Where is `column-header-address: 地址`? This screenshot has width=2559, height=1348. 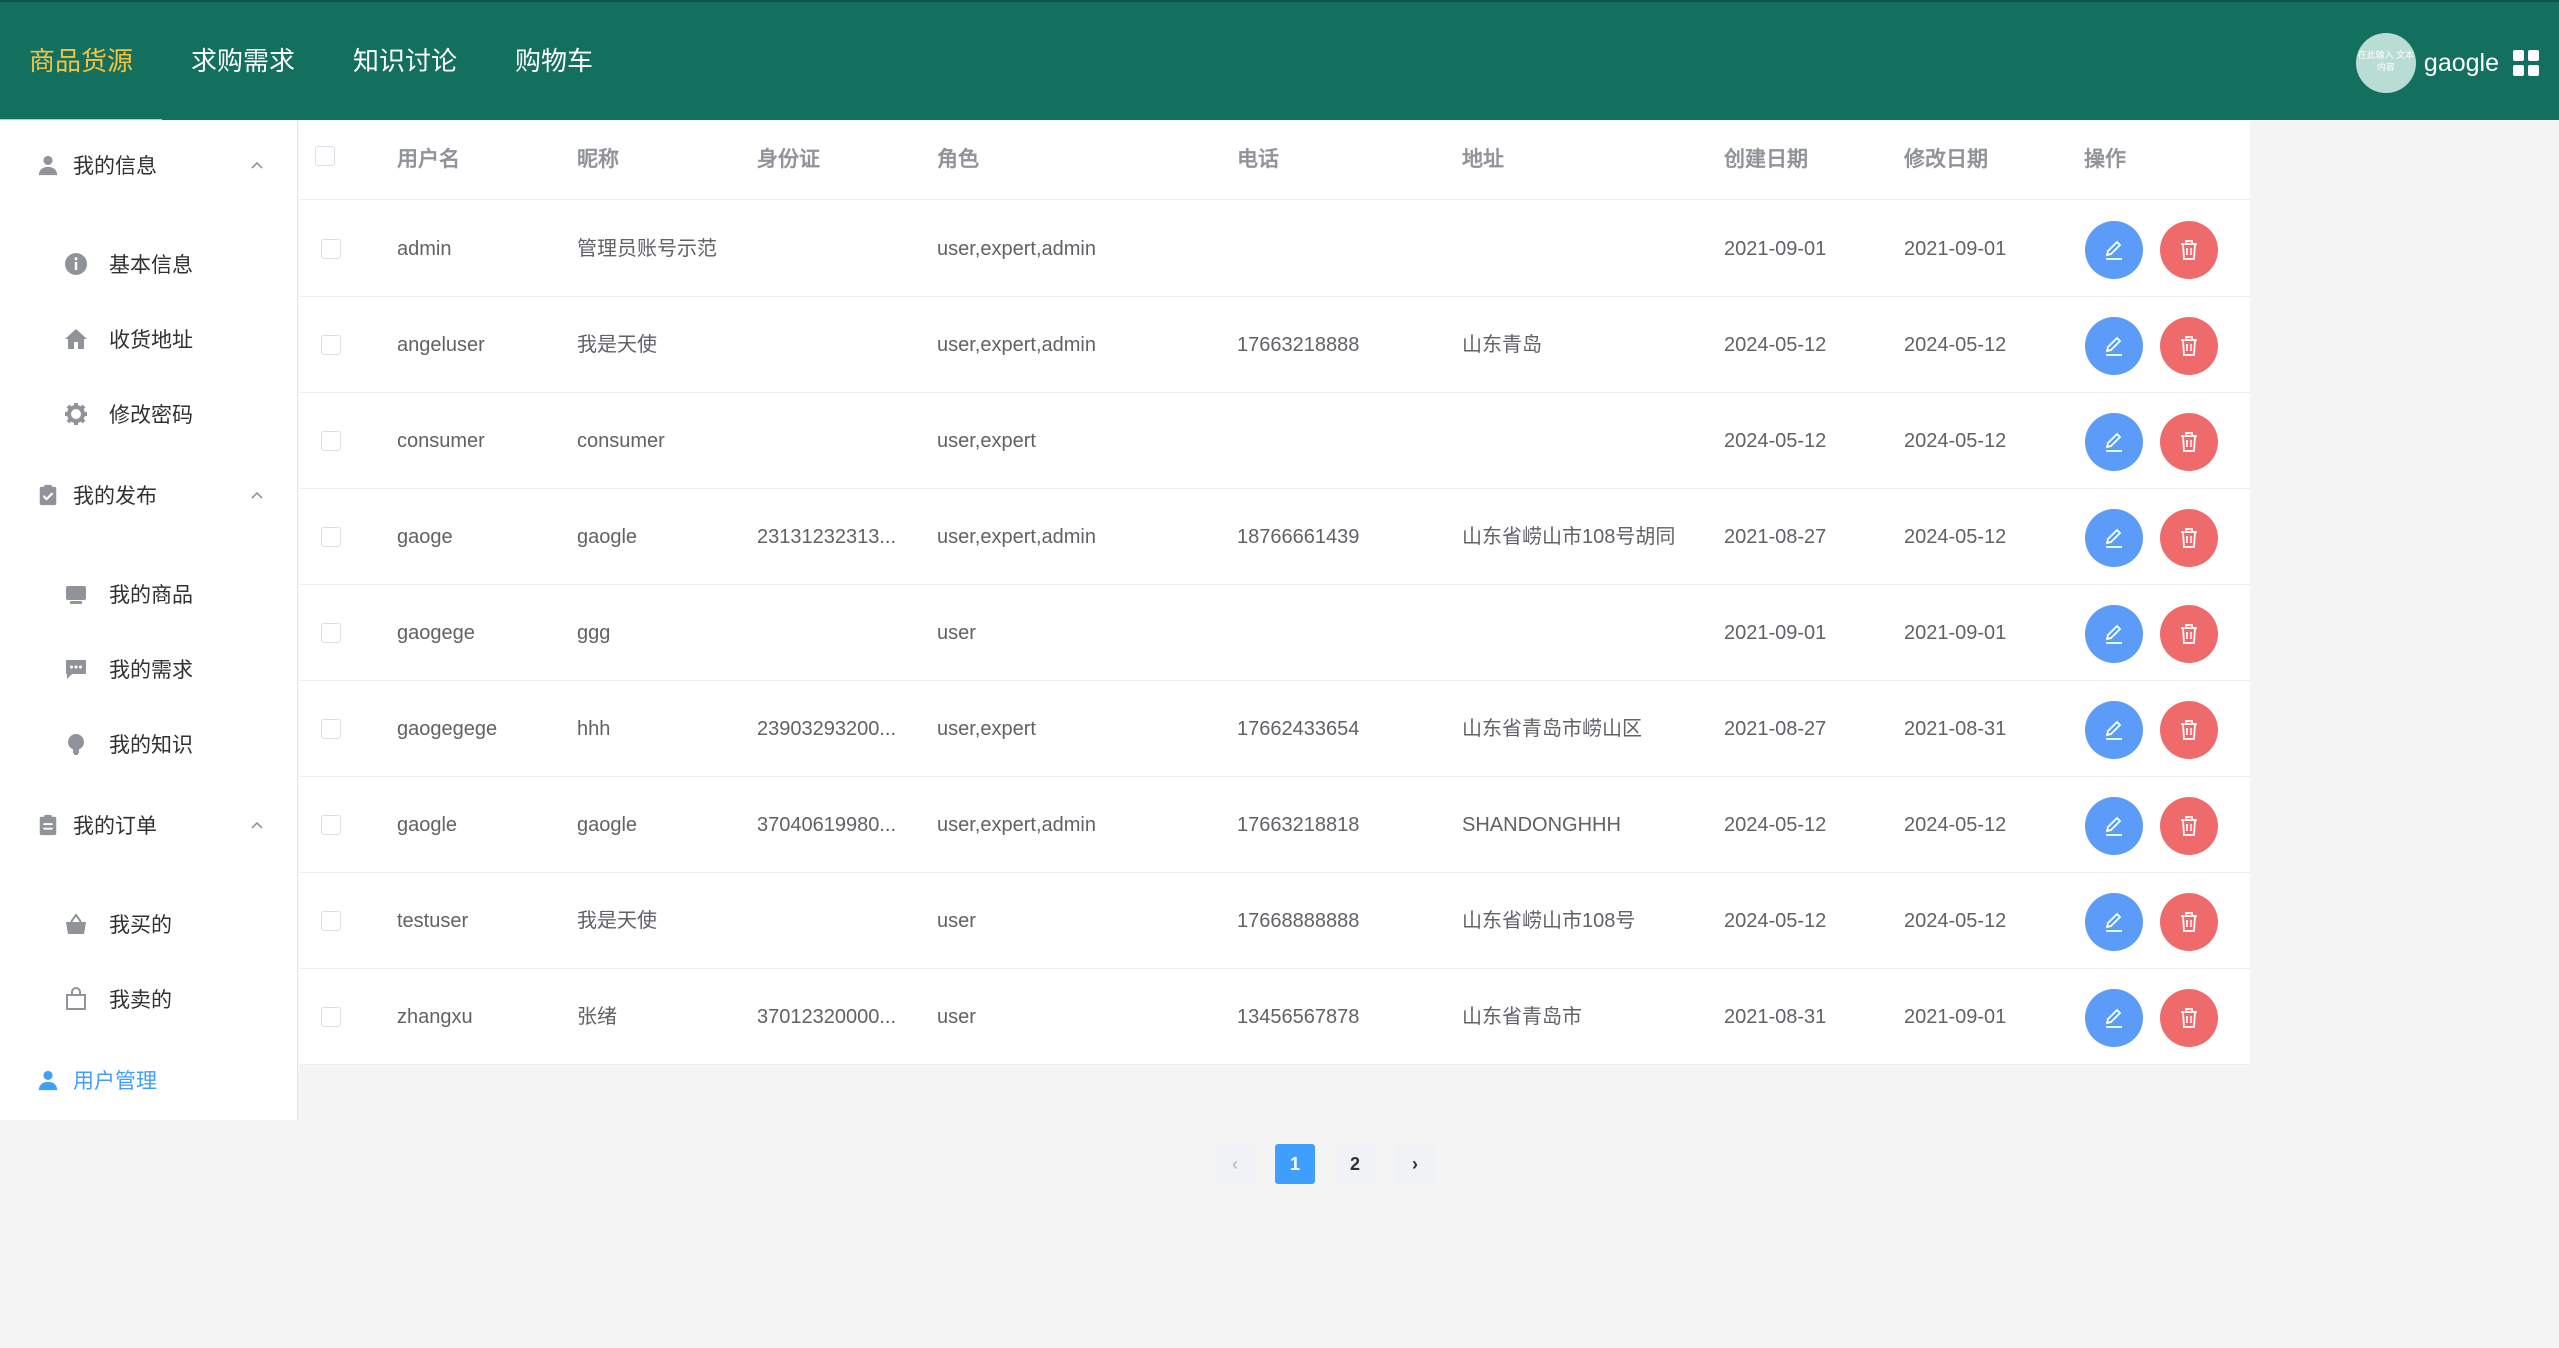
column-header-address: 地址 is located at coordinates (1483, 159).